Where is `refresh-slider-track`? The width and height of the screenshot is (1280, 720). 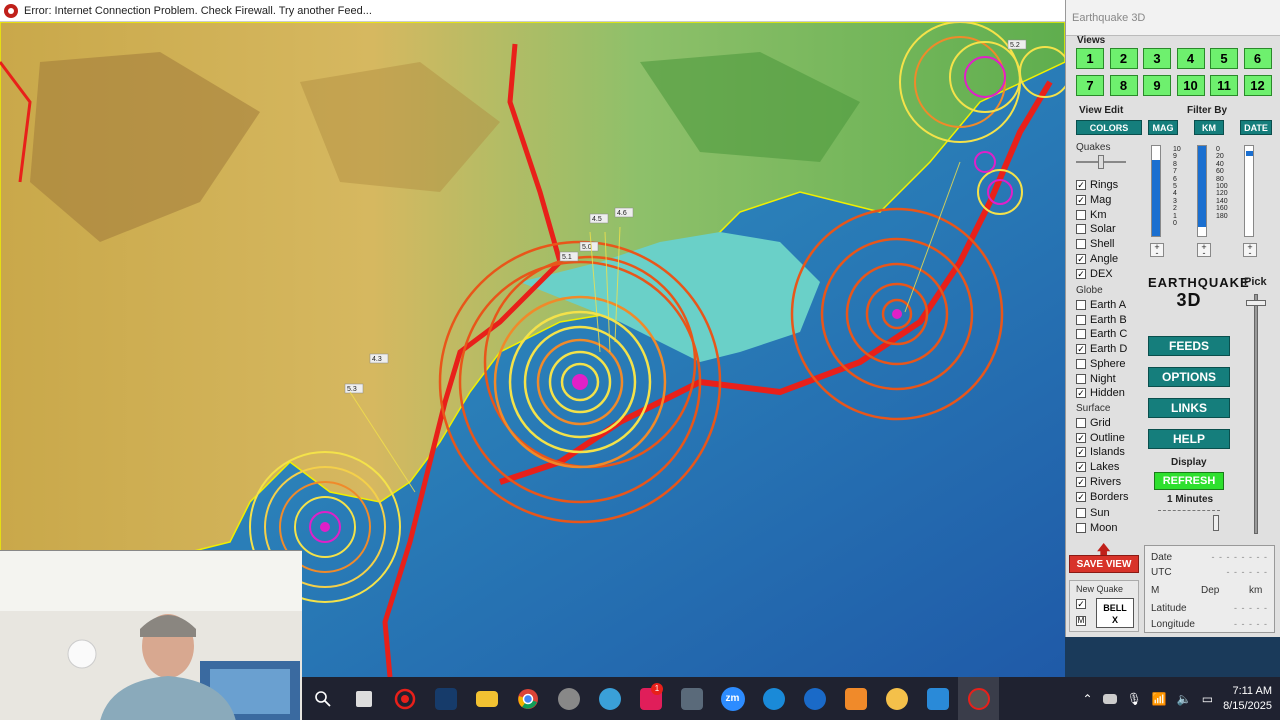
refresh-slider-track is located at coordinates (1189, 510).